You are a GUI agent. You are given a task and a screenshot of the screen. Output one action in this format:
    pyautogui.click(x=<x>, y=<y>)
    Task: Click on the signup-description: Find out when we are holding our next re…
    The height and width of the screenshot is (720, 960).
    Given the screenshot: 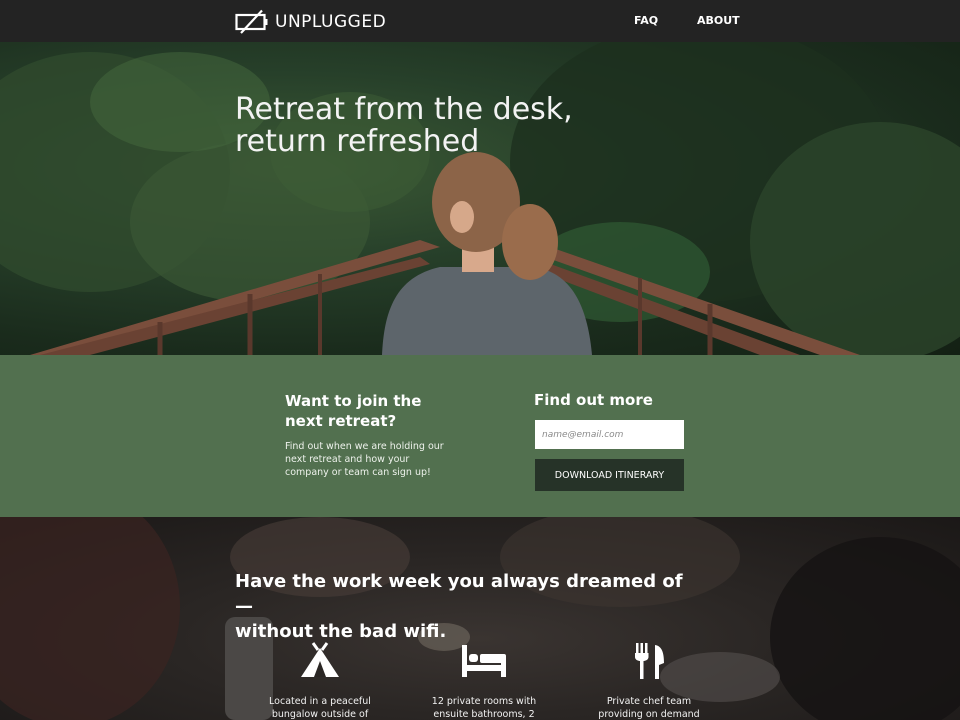 What is the action you would take?
    pyautogui.click(x=364, y=459)
    